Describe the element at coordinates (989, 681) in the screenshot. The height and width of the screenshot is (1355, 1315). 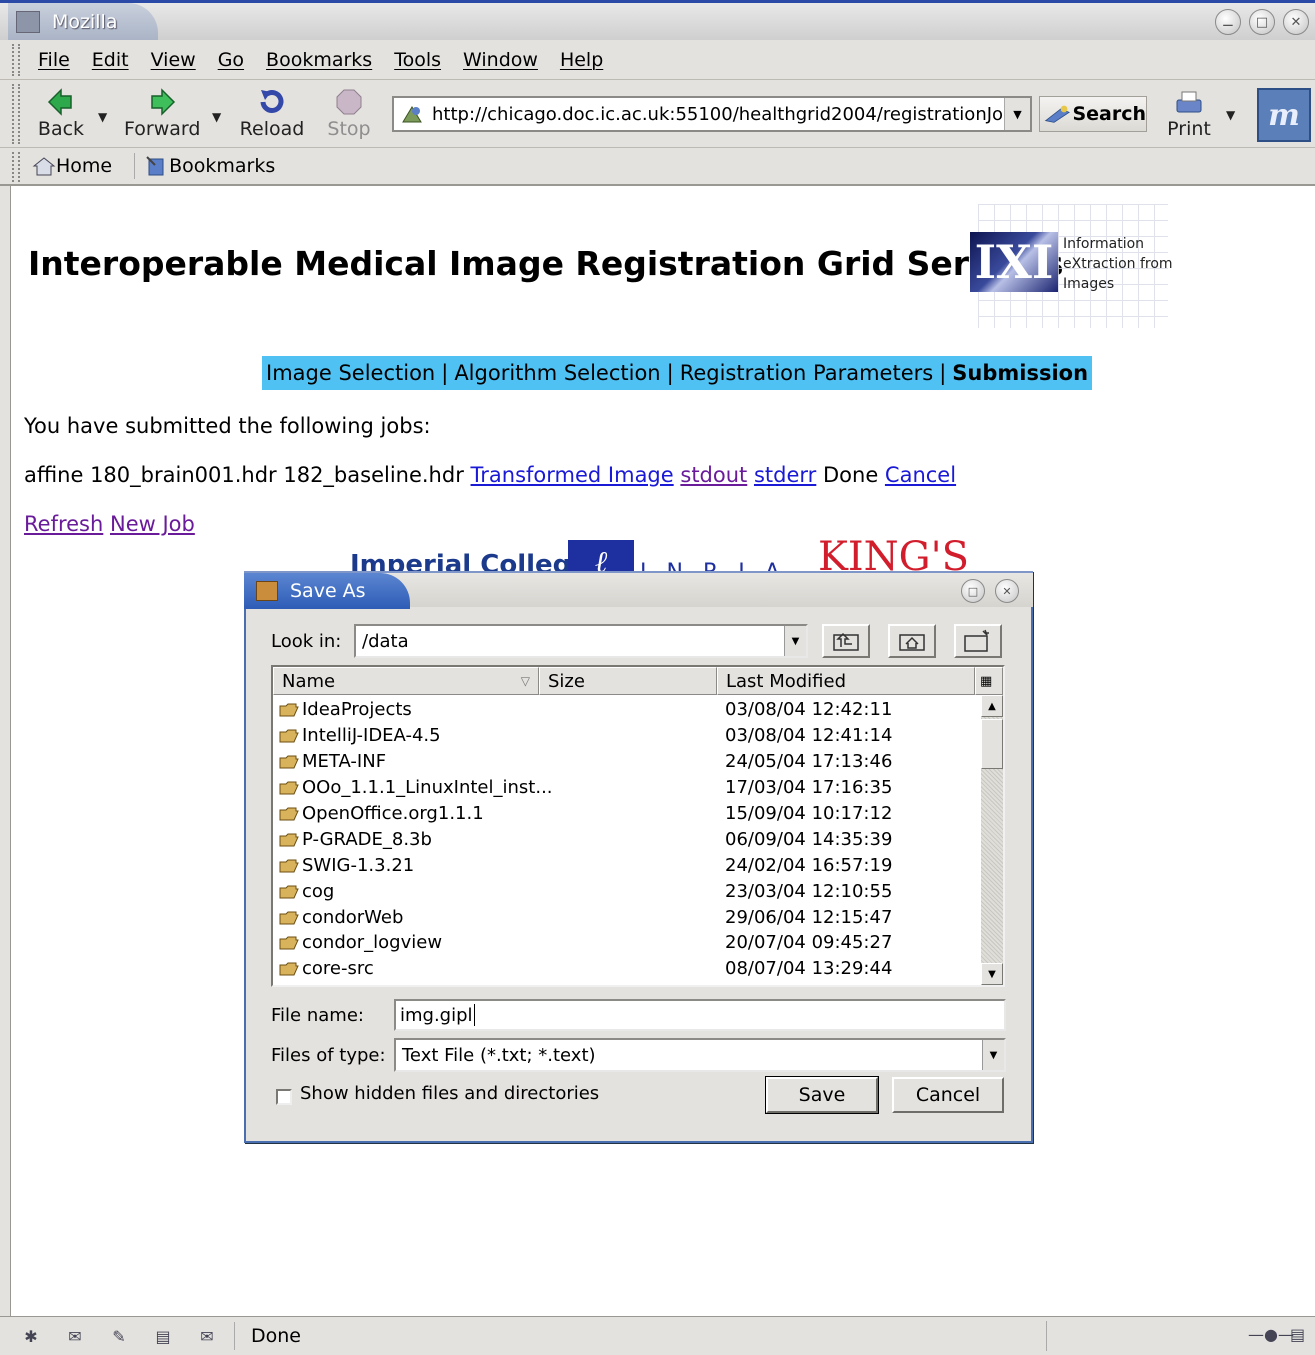
I see `column-chooser-icon: ▦` at that location.